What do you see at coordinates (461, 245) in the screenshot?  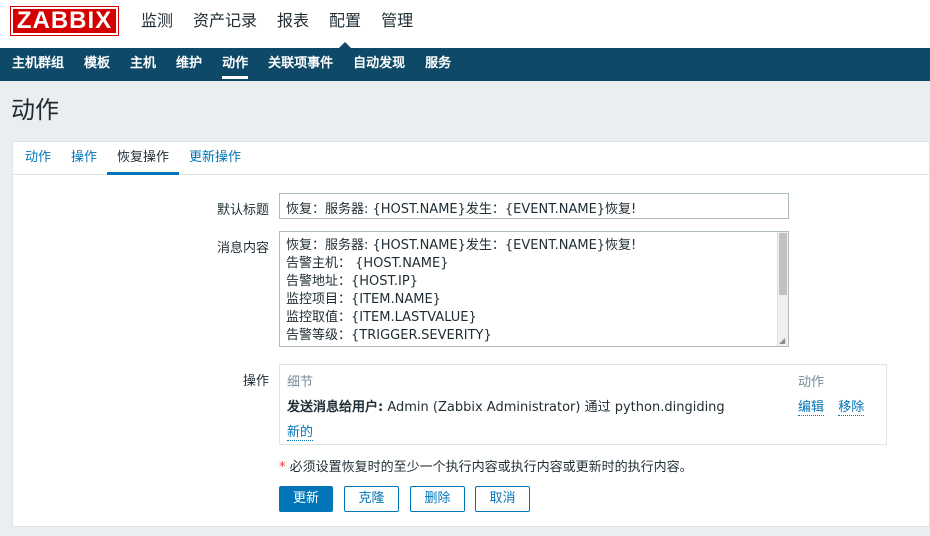 I see `message-line: 恢复：服务器: {HOST.NAME}发生：{EVENT.NAME}恢复!` at bounding box center [461, 245].